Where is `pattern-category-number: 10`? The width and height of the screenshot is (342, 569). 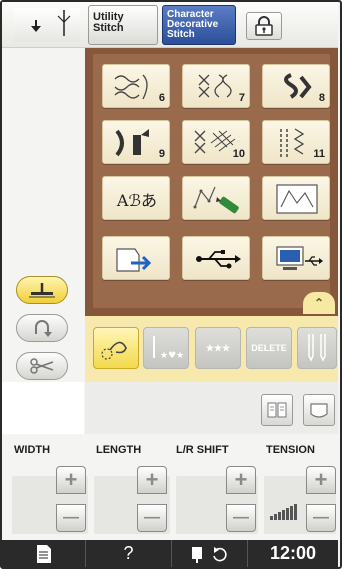
pattern-category-number: 10 is located at coordinates (238, 154).